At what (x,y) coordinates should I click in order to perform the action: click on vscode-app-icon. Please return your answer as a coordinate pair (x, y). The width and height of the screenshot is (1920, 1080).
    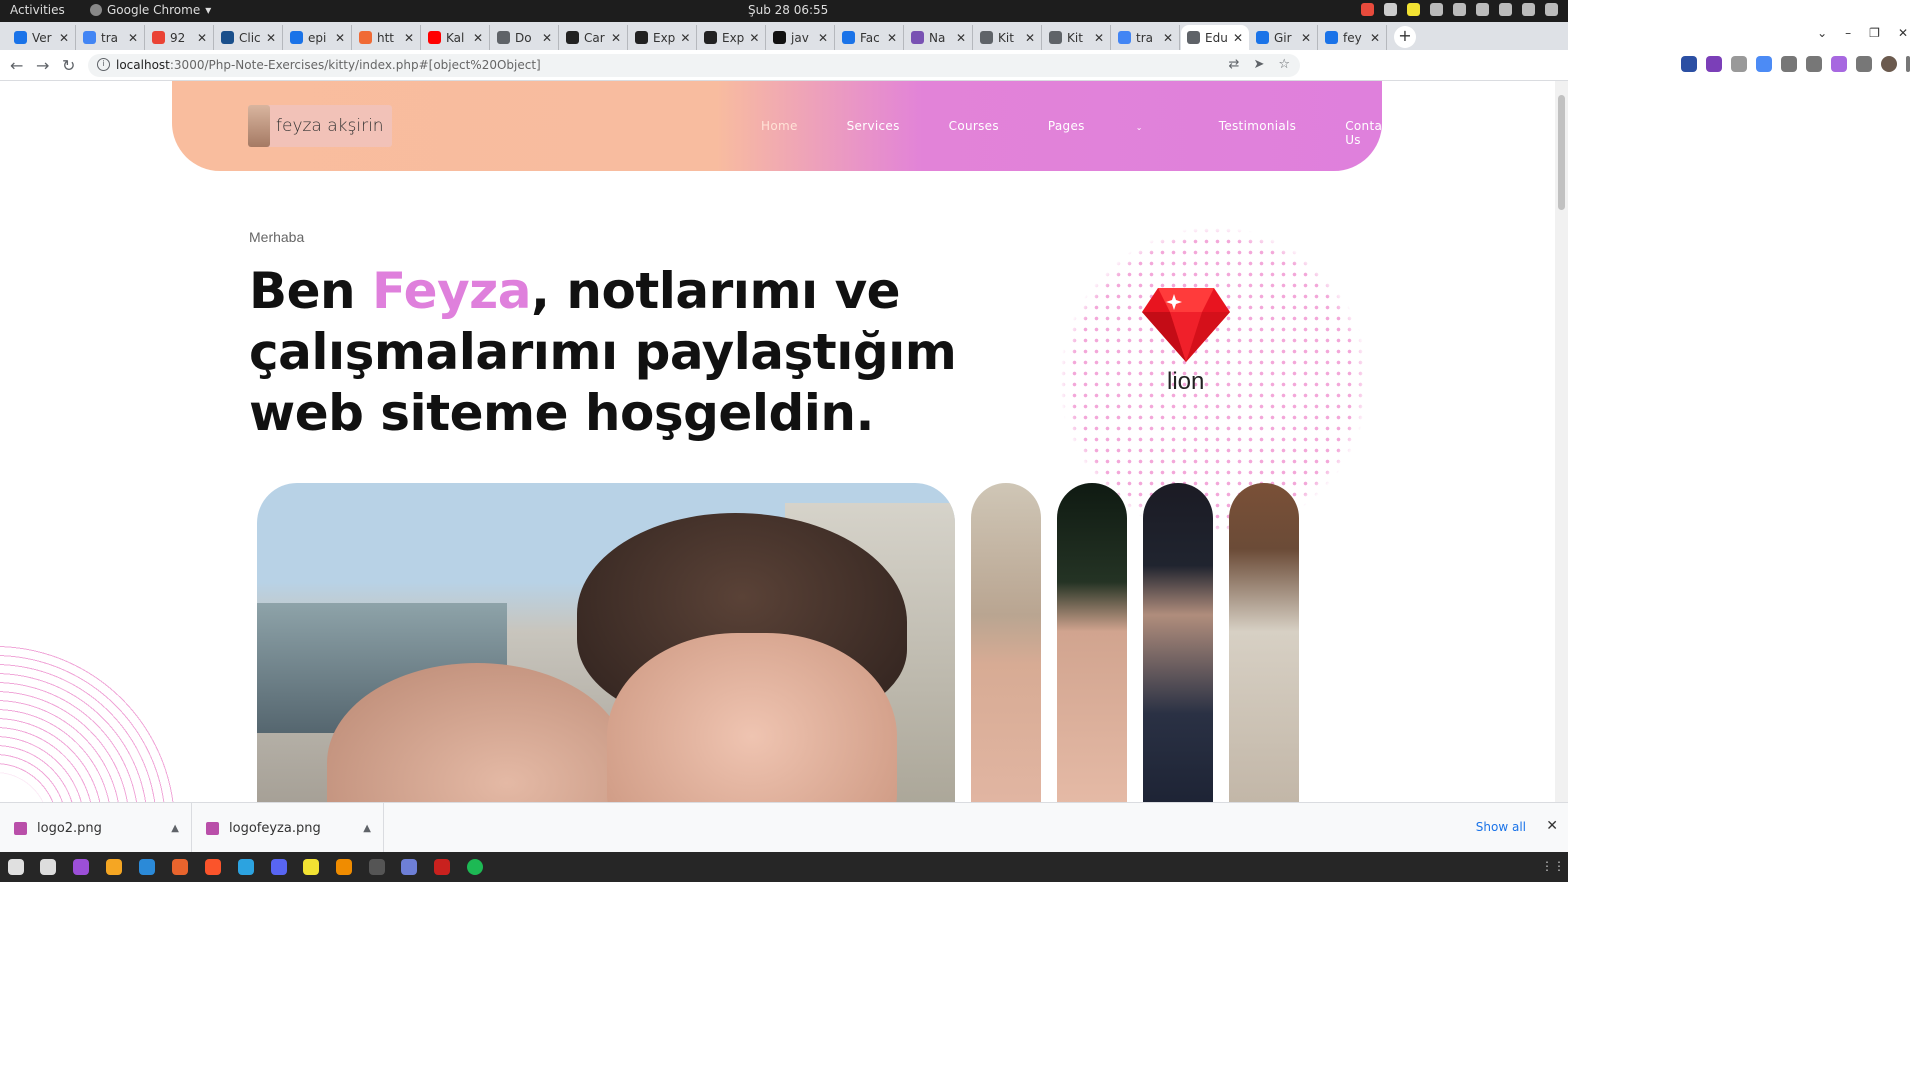
    Looking at the image, I should click on (147, 867).